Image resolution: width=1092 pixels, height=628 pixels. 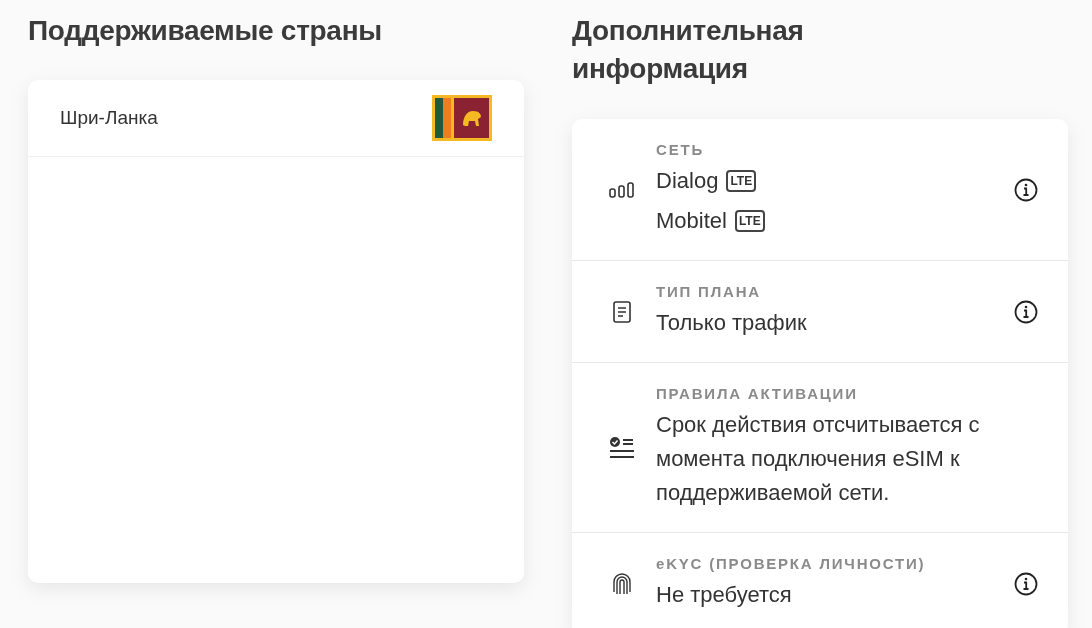 What do you see at coordinates (724, 595) in the screenshot?
I see `row-value: Не требуется` at bounding box center [724, 595].